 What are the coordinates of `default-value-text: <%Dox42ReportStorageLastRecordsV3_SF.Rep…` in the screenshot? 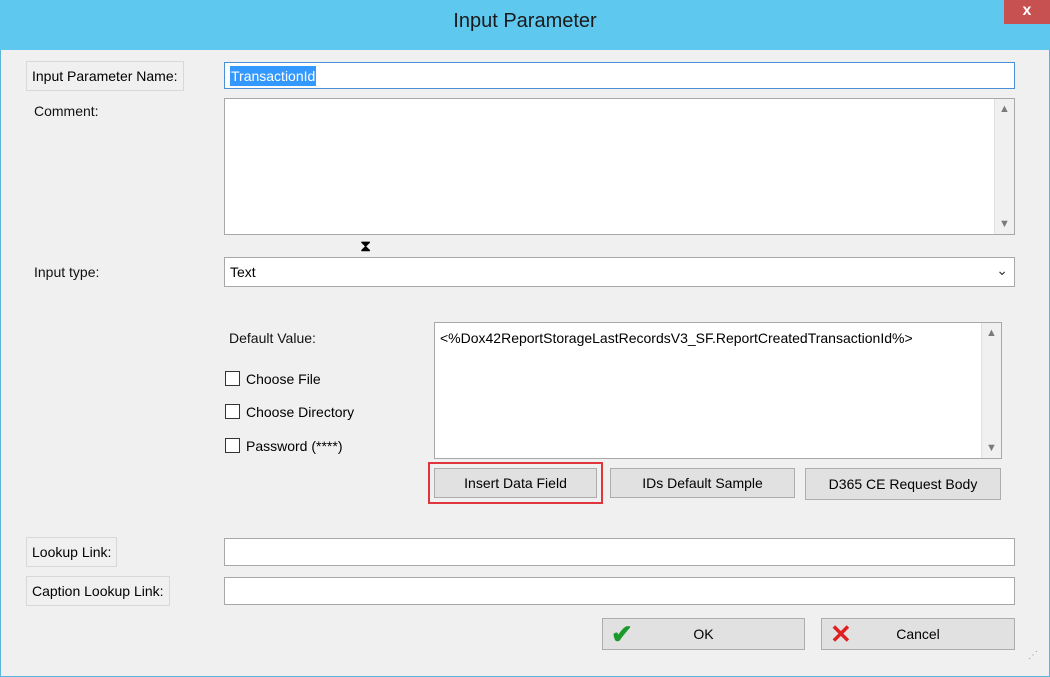 It's located at (676, 338).